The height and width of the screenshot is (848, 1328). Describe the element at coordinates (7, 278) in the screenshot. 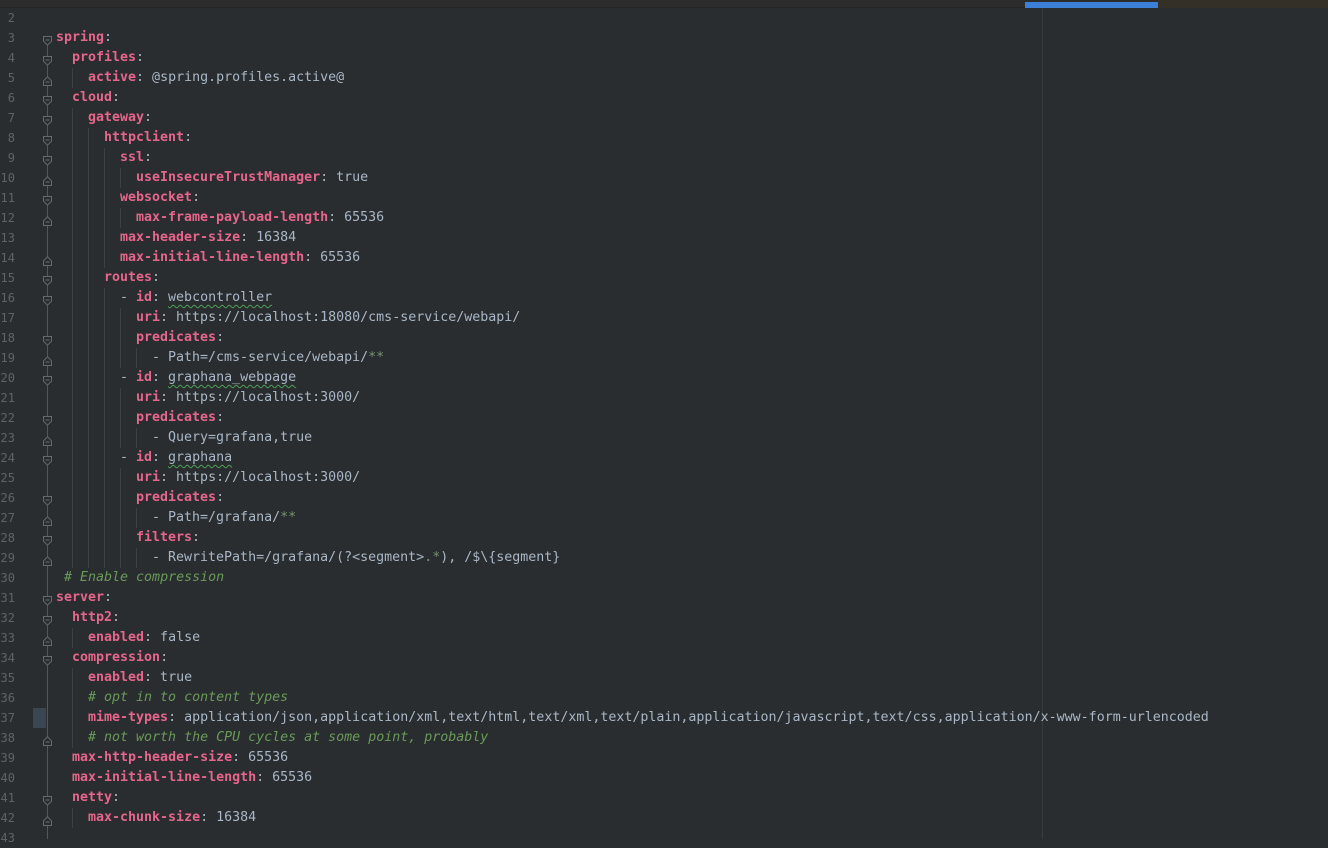

I see `line-number: 15` at that location.